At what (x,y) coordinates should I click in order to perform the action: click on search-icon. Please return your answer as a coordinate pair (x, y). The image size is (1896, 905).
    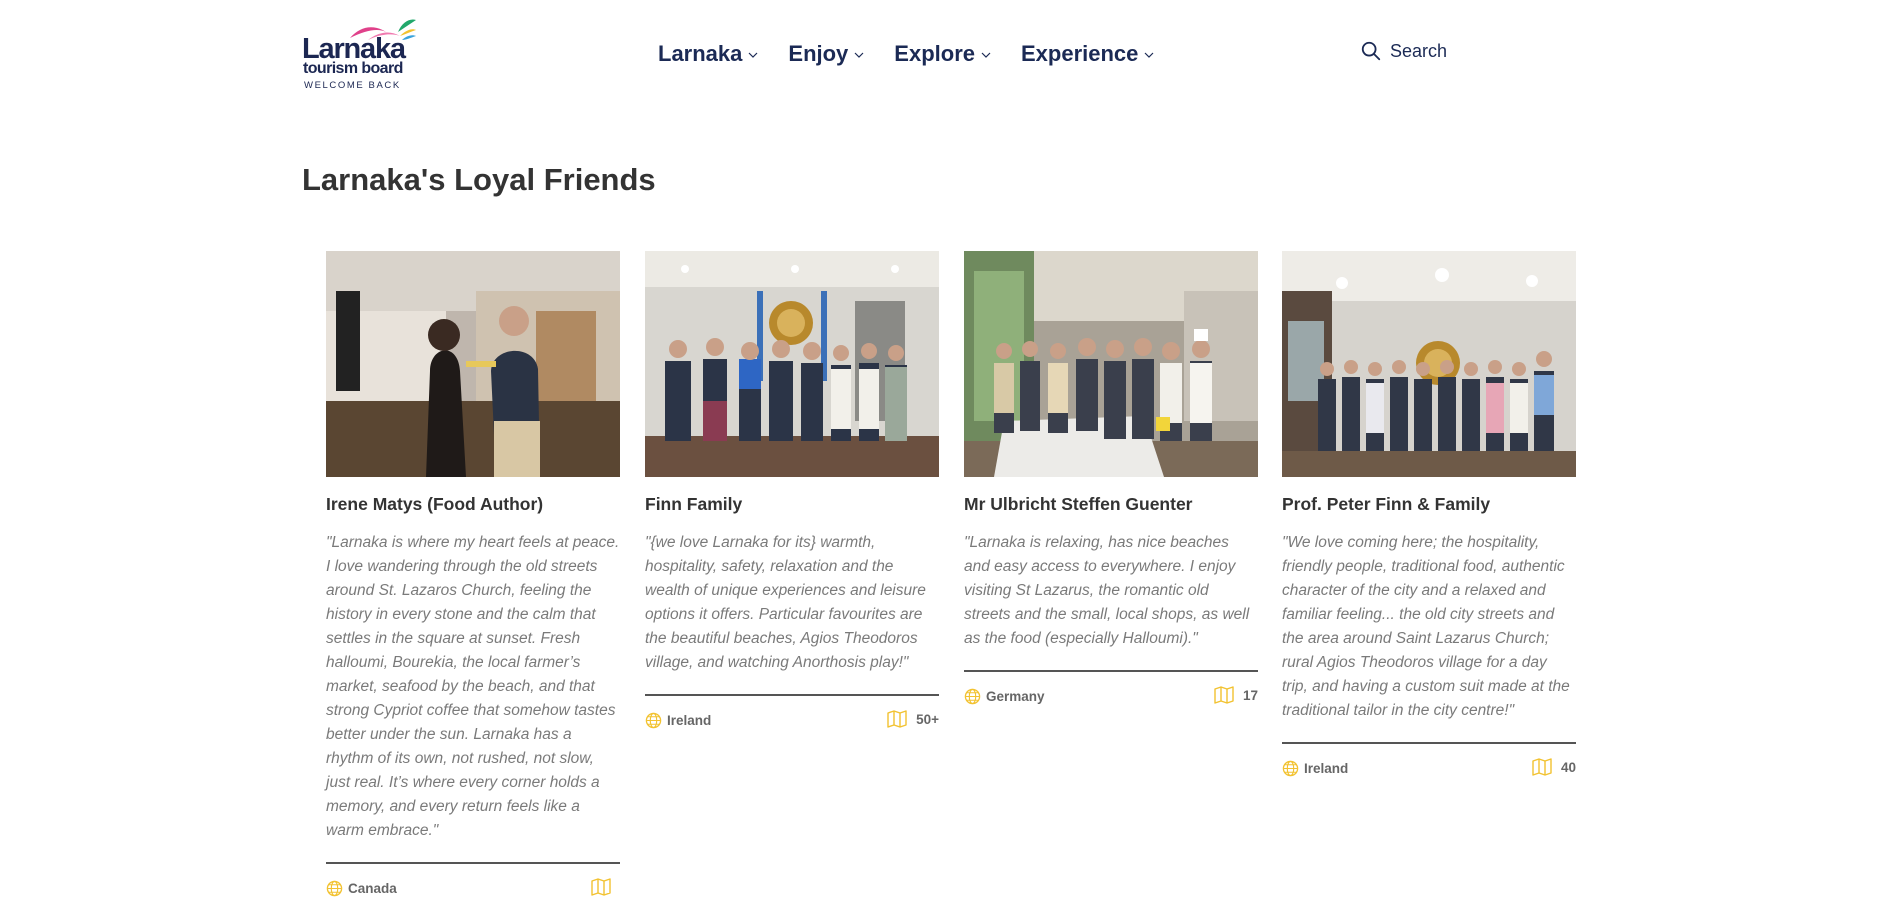
    Looking at the image, I should click on (1371, 51).